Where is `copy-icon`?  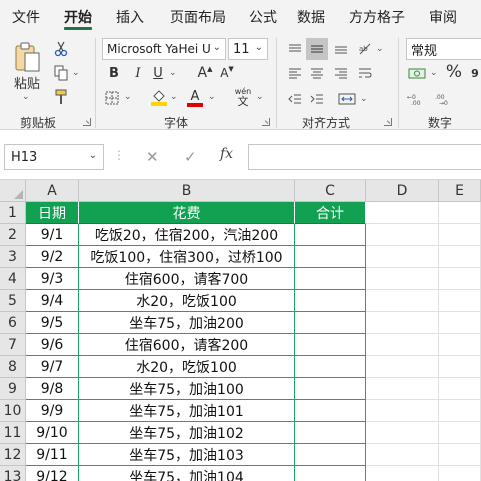 copy-icon is located at coordinates (61, 73).